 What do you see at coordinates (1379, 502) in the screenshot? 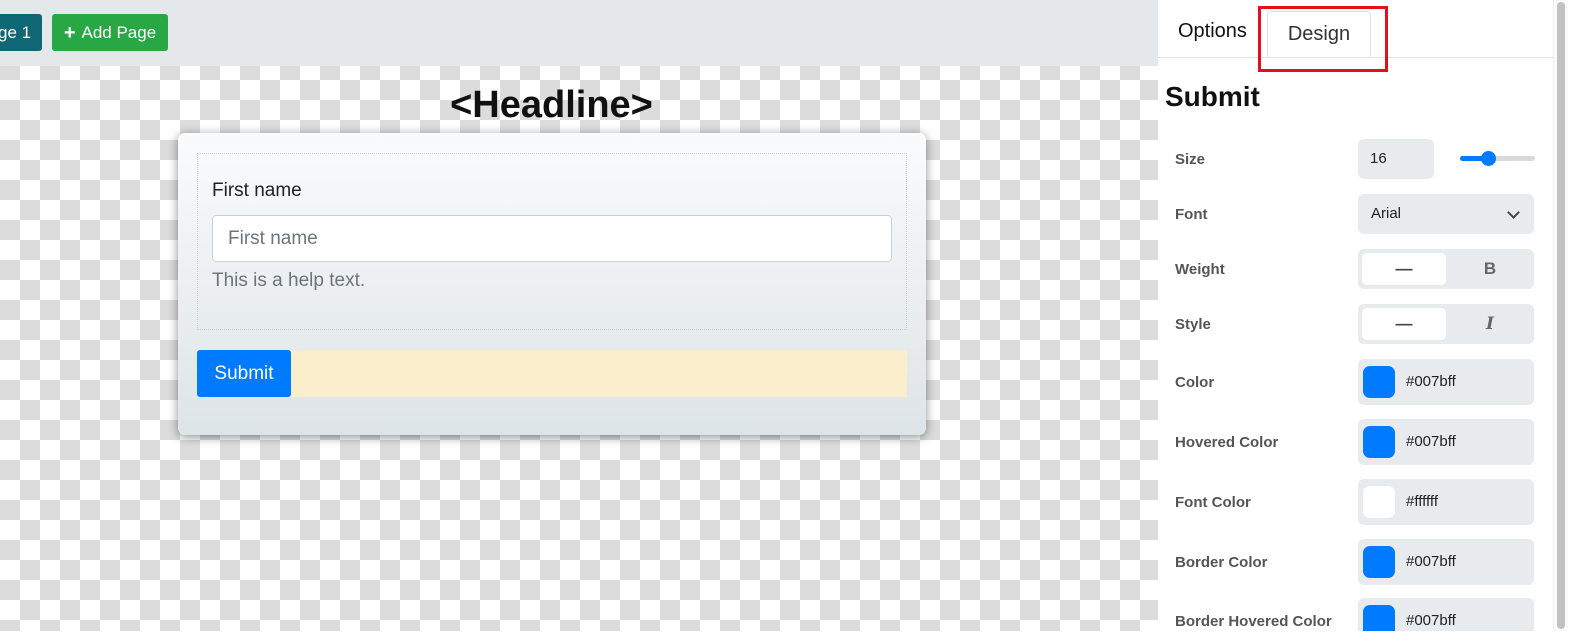
I see `font-color-swatch` at bounding box center [1379, 502].